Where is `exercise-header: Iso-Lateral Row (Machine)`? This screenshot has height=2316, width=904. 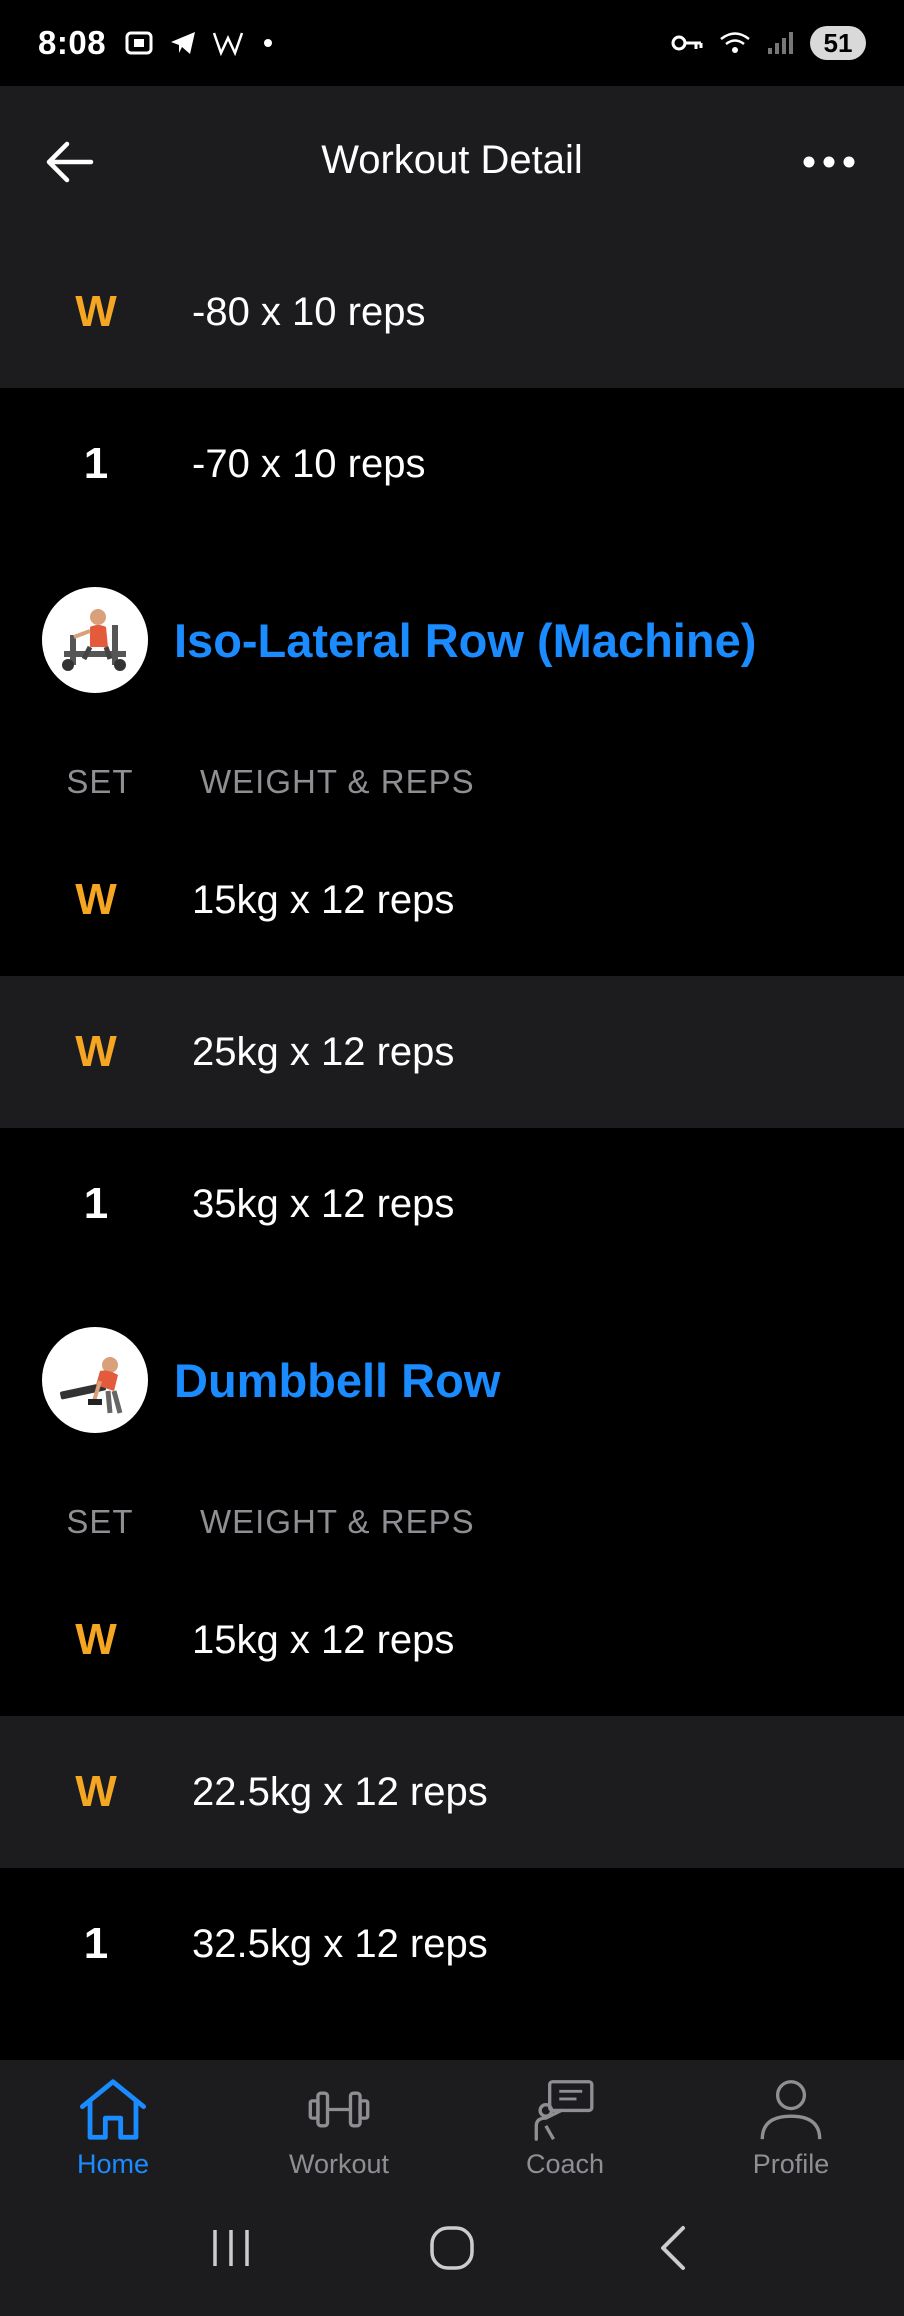
exercise-header: Iso-Lateral Row (Machine) is located at coordinates (452, 640).